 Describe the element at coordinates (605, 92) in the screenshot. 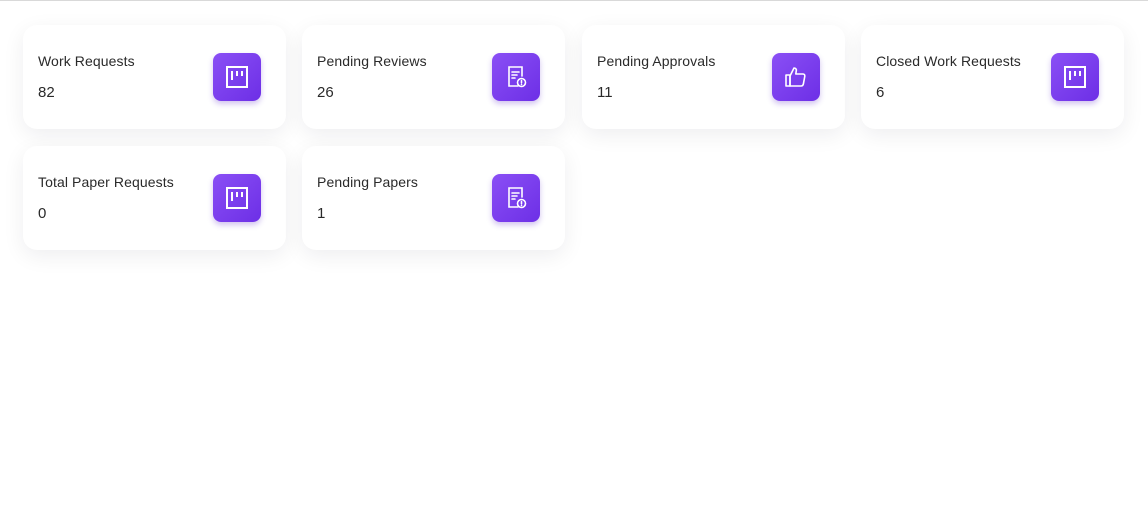

I see `card-value: 11` at that location.